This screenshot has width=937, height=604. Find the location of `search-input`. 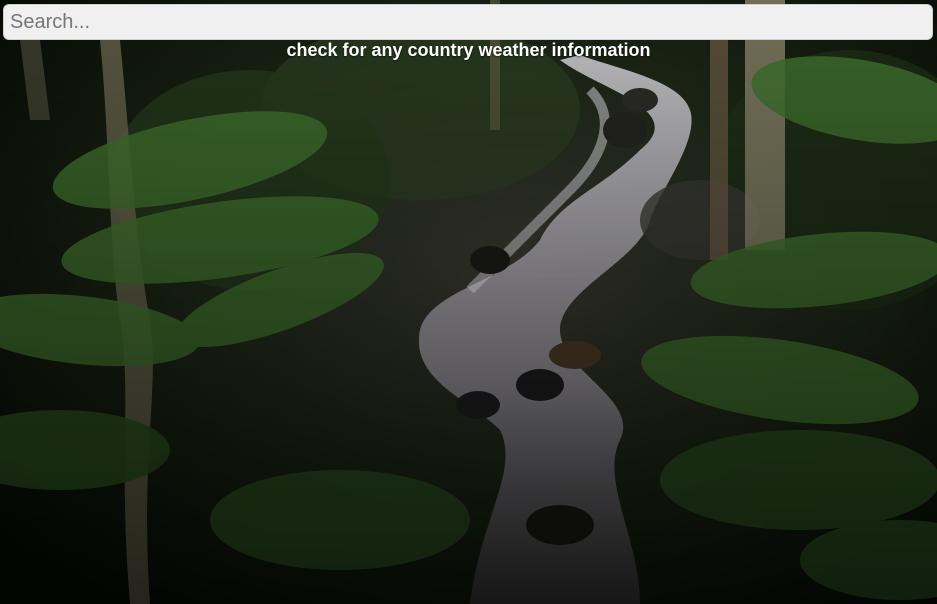

search-input is located at coordinates (468, 22).